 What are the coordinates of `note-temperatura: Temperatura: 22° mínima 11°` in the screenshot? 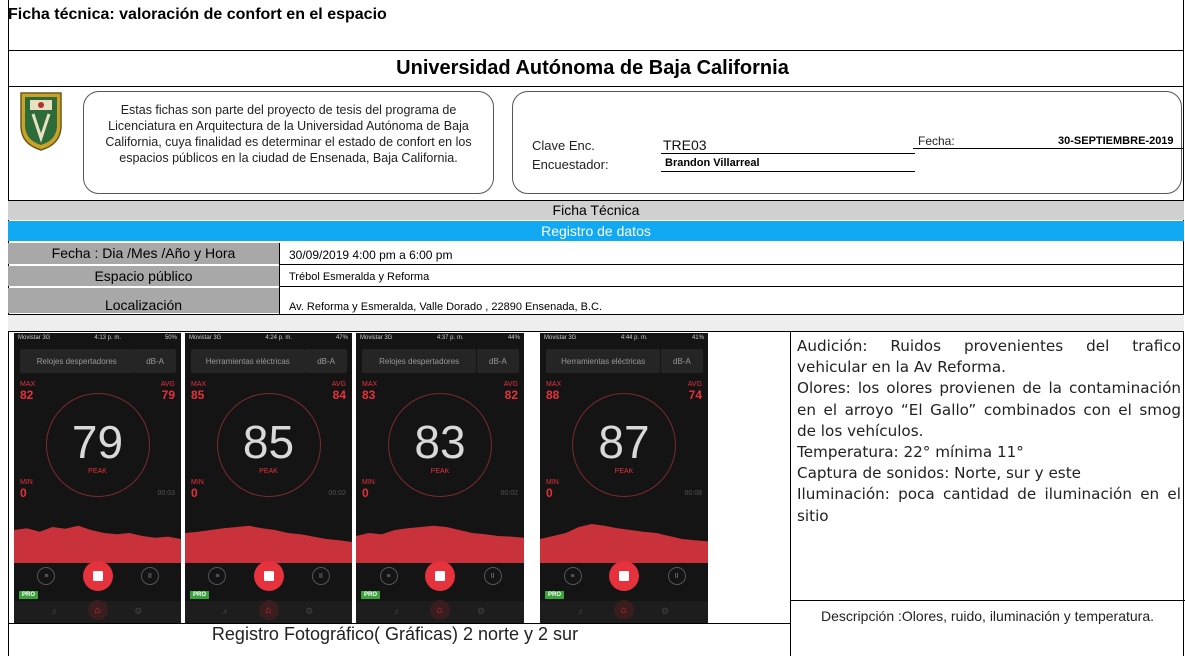 It's located at (910, 452).